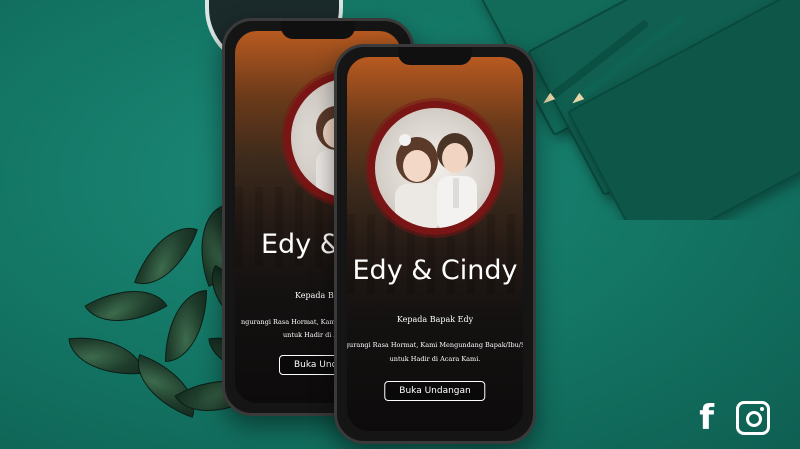 The height and width of the screenshot is (449, 800). Describe the element at coordinates (706, 418) in the screenshot. I see `facebook-icon: f` at that location.